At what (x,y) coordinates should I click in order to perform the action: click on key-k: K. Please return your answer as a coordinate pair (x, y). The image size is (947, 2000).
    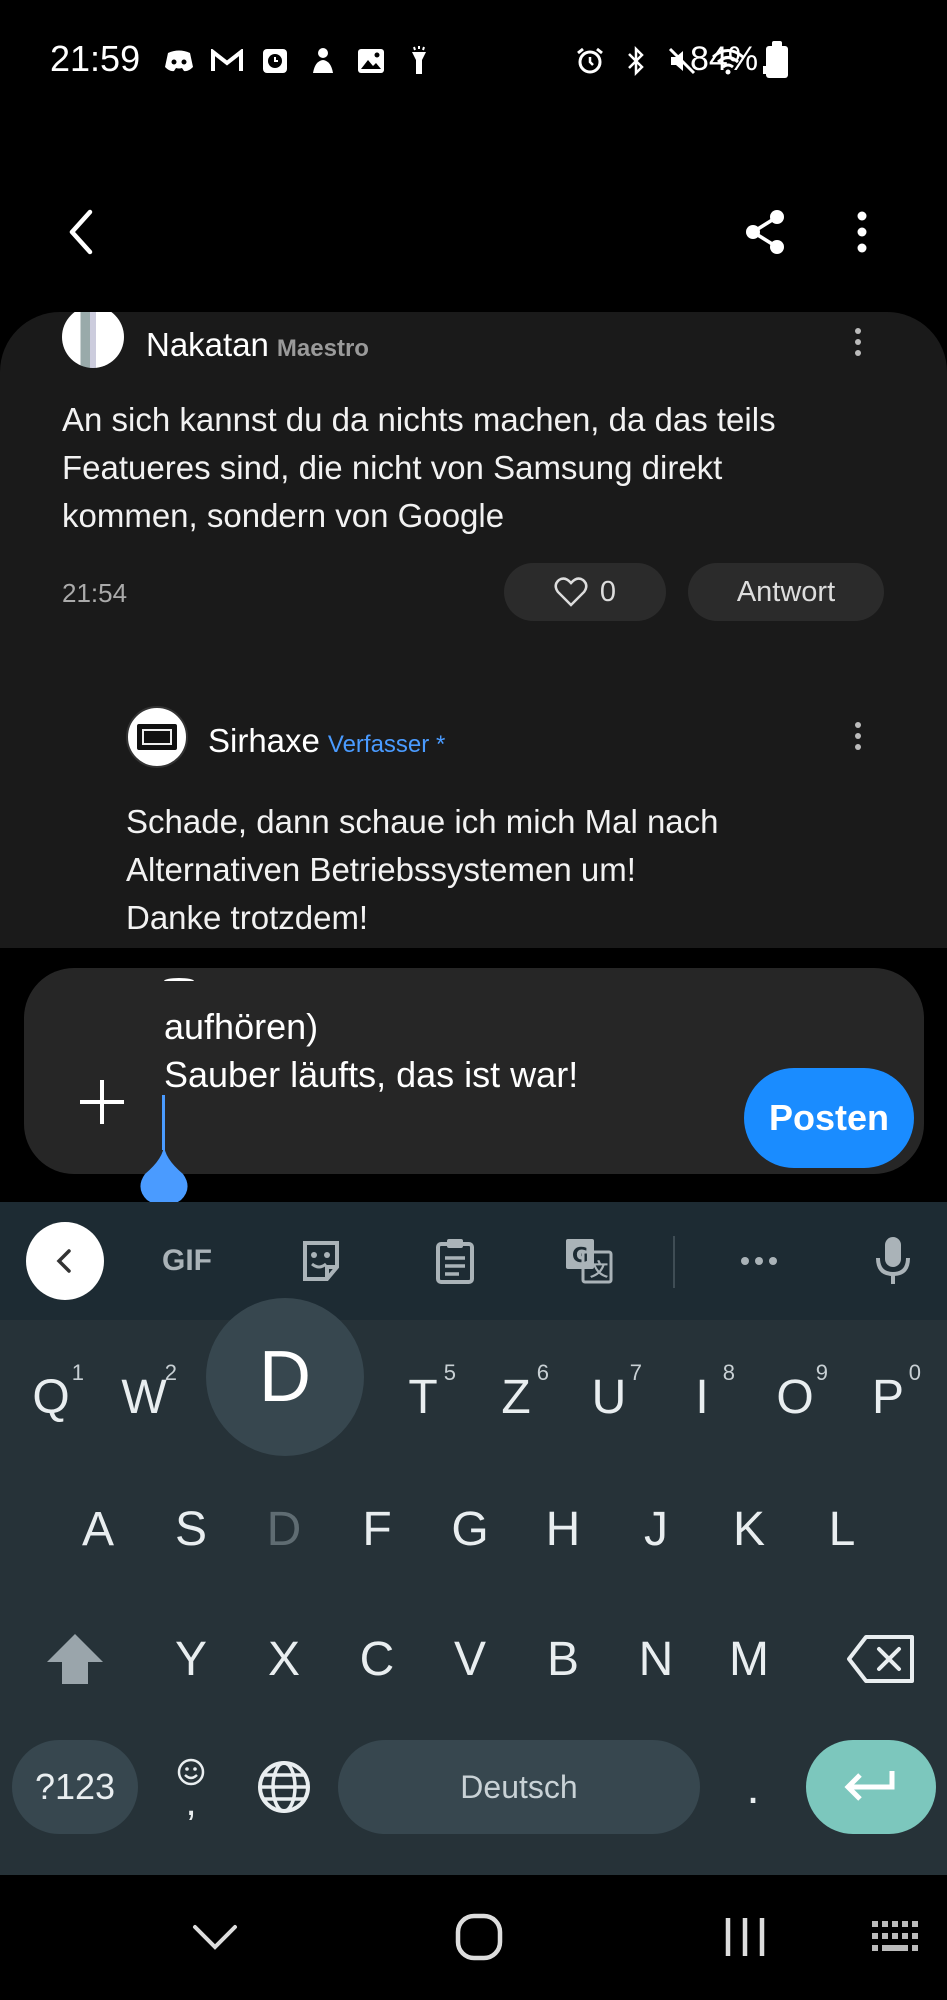
    Looking at the image, I should click on (749, 1529).